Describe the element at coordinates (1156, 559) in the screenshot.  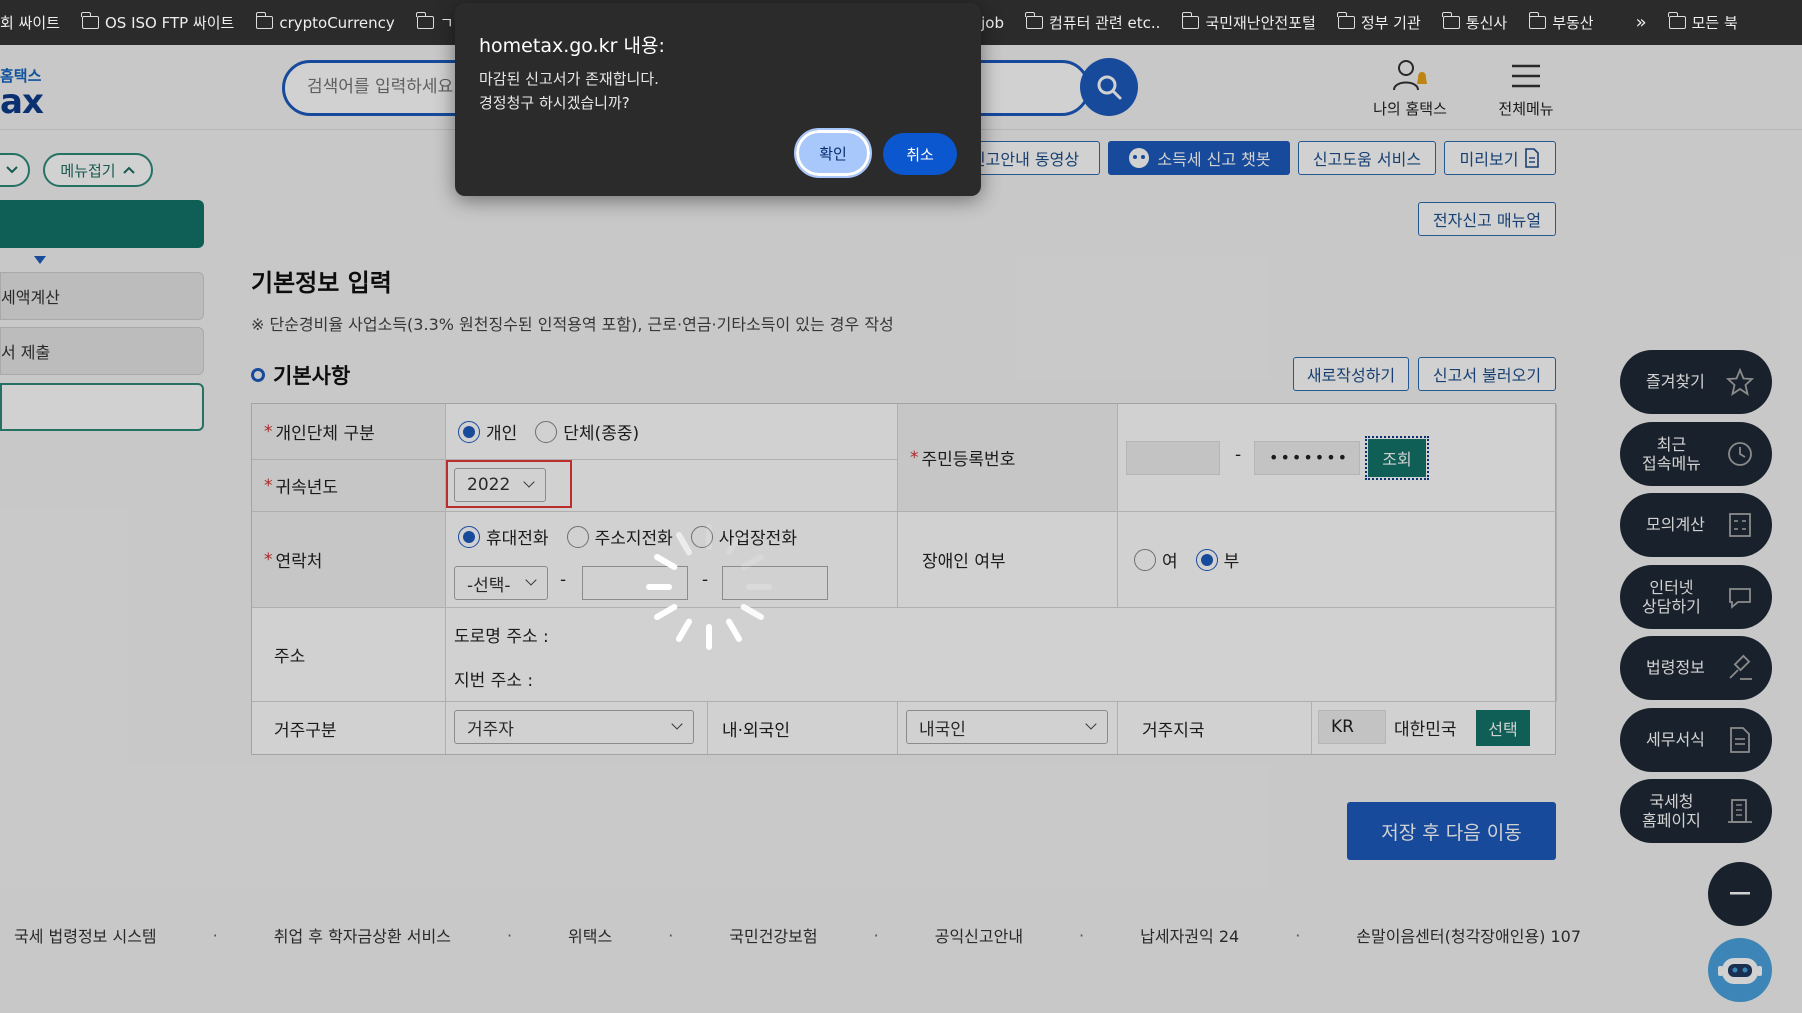
I see `radio-disabled-yes: 여` at that location.